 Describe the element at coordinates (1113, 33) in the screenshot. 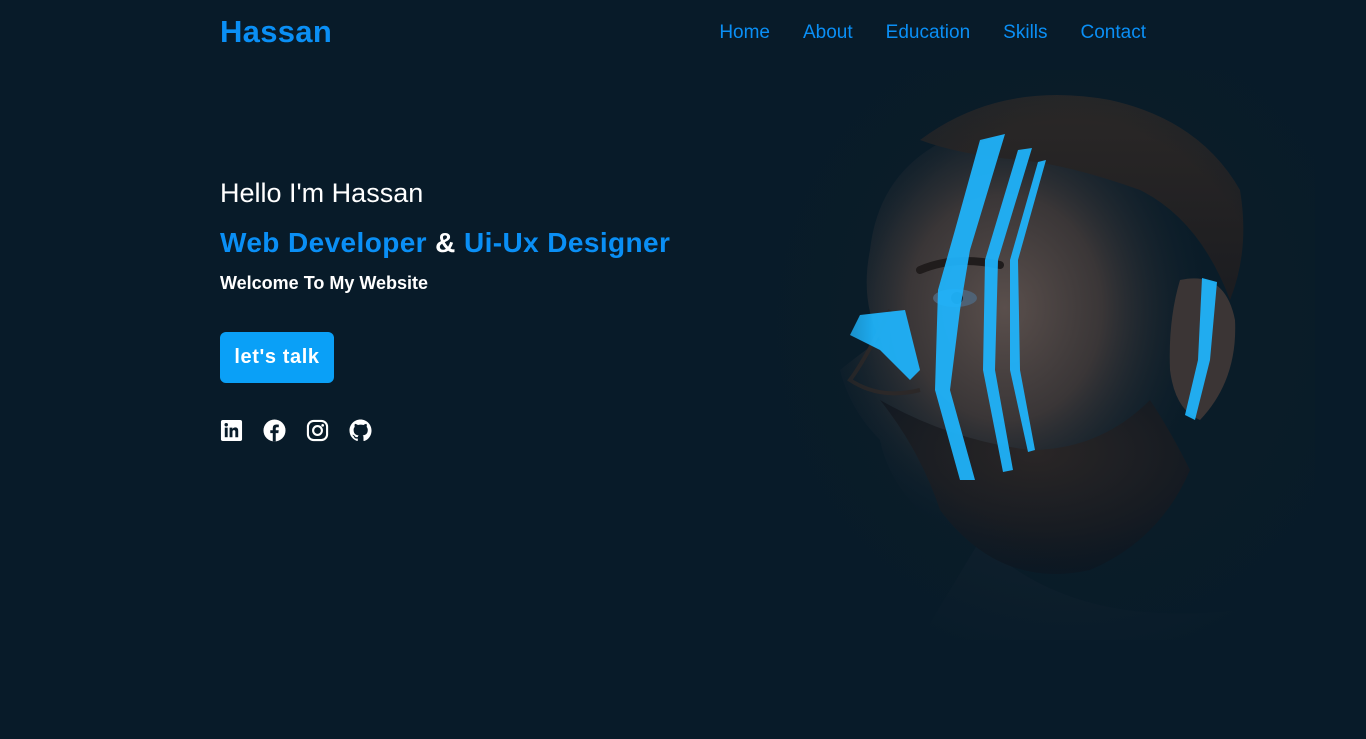

I see `nav-contact: Contact` at that location.